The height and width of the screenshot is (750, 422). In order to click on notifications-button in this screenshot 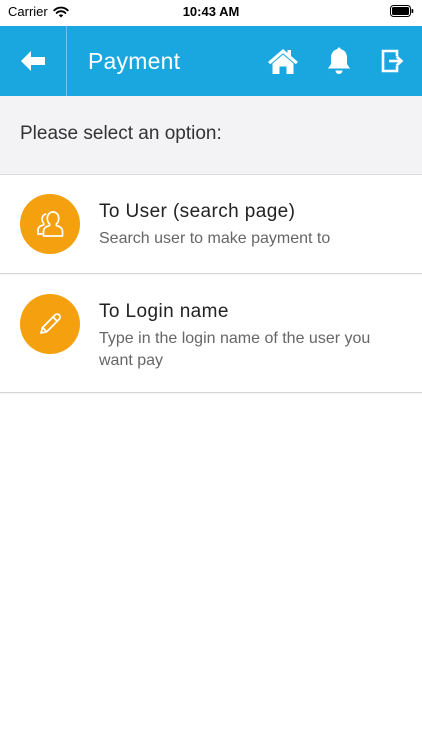, I will do `click(339, 61)`.